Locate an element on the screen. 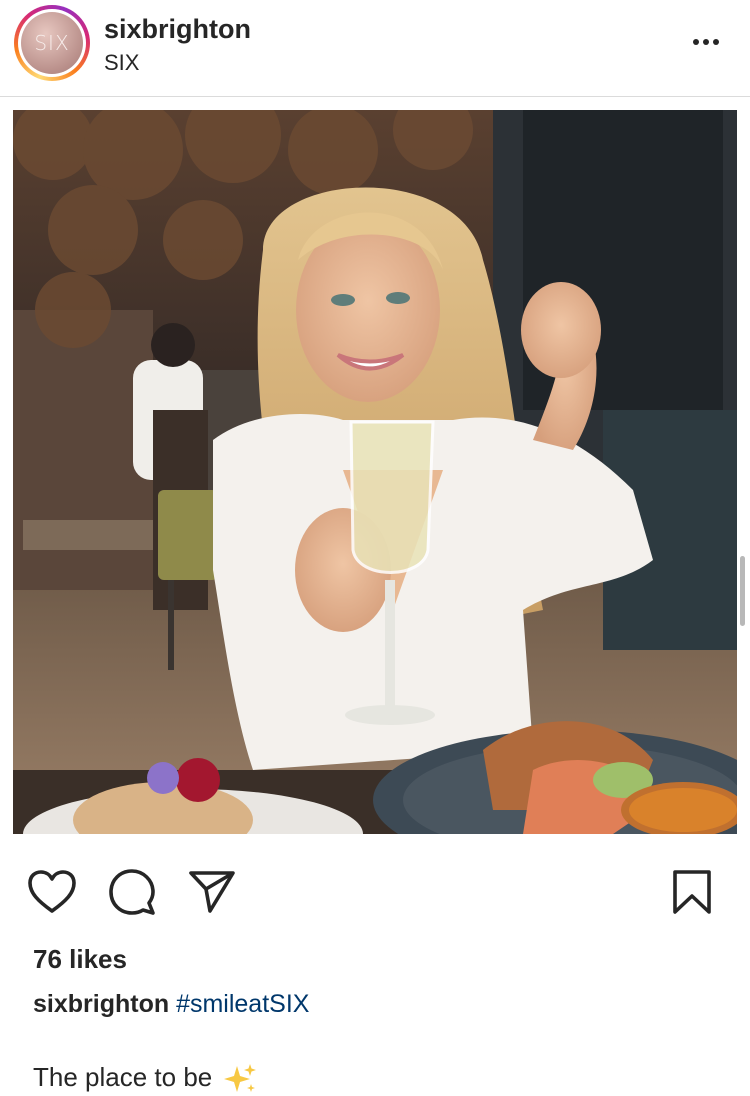 The image size is (750, 1096). share-button is located at coordinates (212, 892).